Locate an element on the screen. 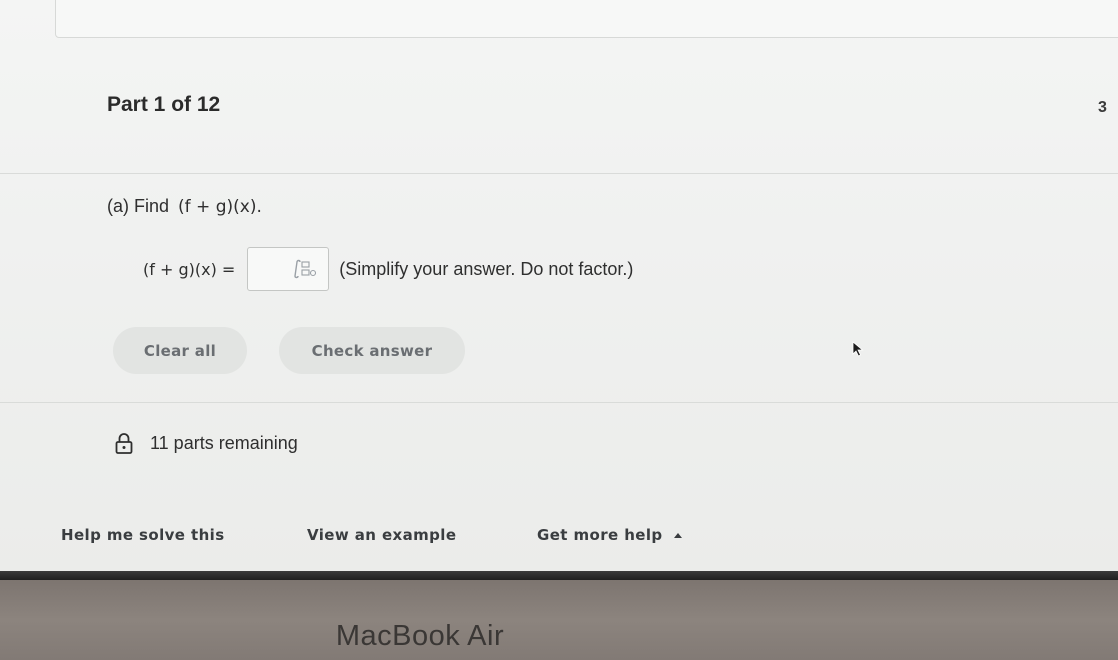 Image resolution: width=1118 pixels, height=660 pixels. question-prompt-math: (f + g)(x). is located at coordinates (220, 207).